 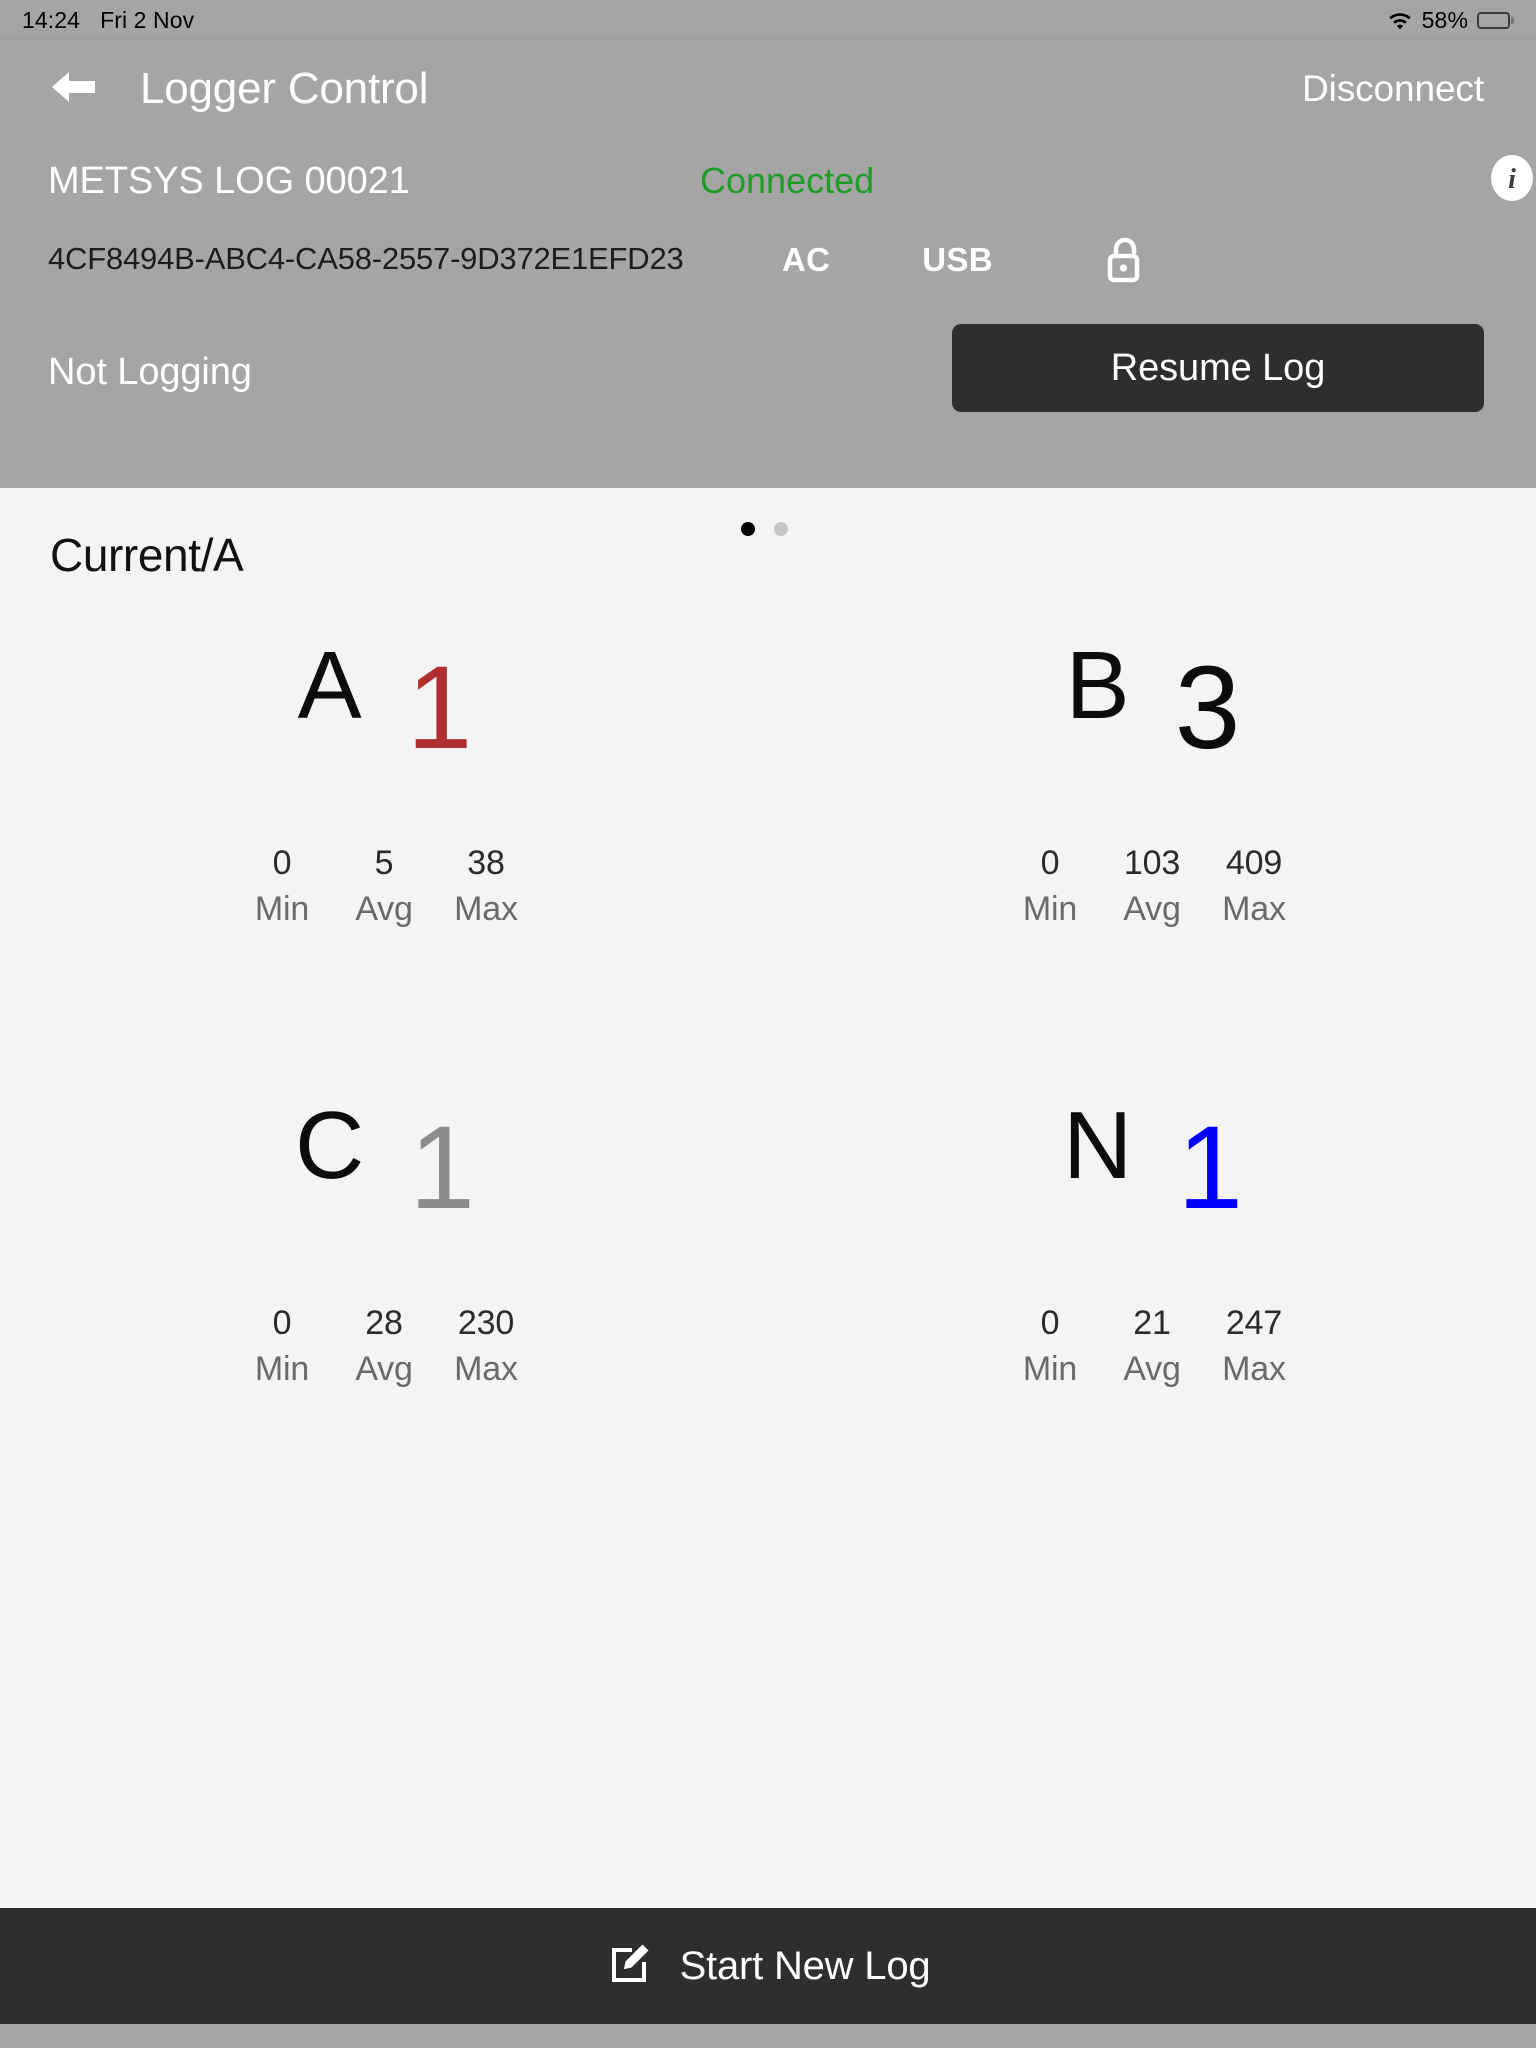 I want to click on phase-stats: 0 Min 103 Avg 409 Max, so click(x=1152, y=887).